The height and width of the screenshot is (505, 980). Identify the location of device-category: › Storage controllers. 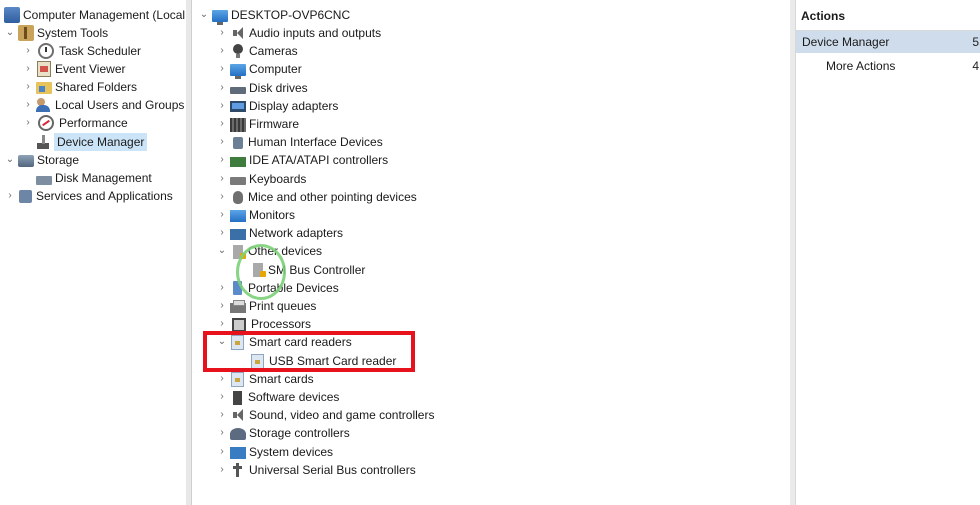
(283, 433).